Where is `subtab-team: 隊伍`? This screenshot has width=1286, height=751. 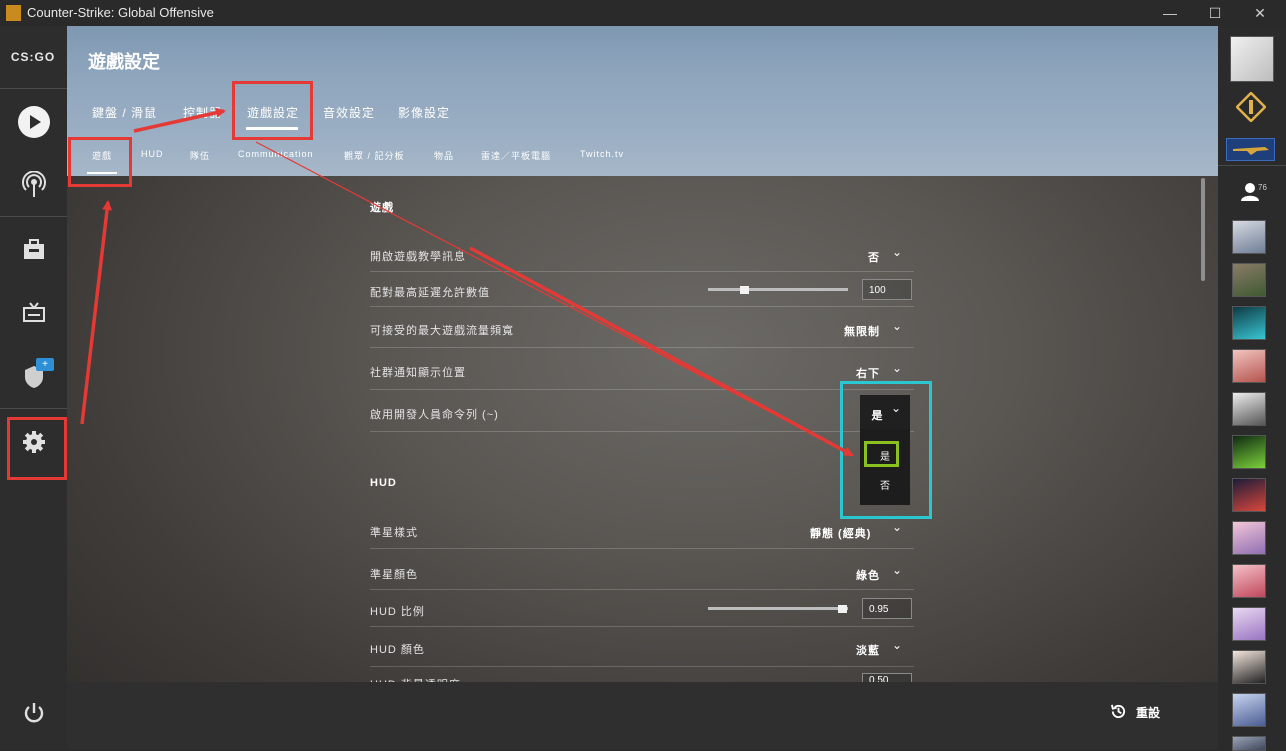 subtab-team: 隊伍 is located at coordinates (200, 155).